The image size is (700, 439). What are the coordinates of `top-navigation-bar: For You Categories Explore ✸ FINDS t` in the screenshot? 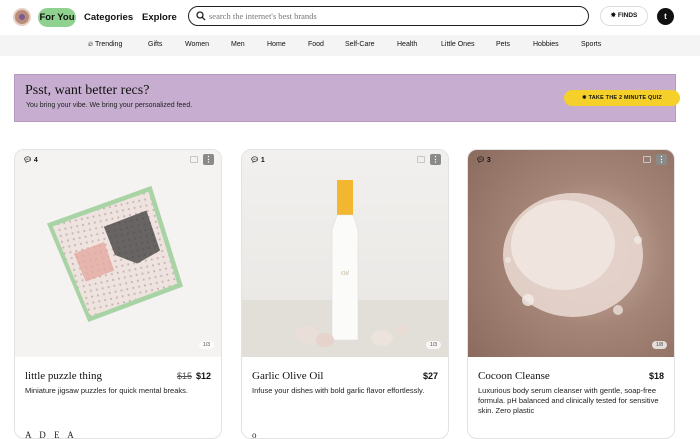 It's located at (350, 17).